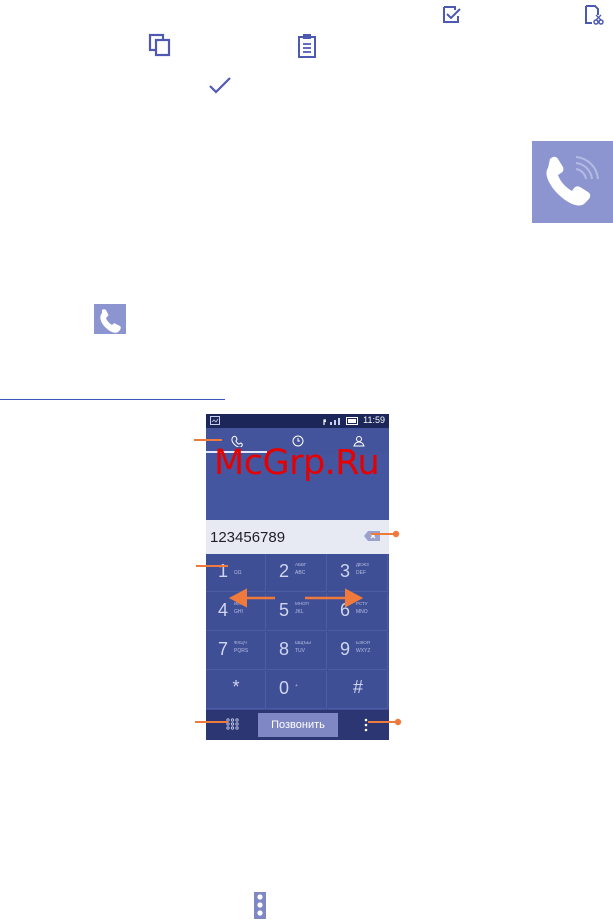  Describe the element at coordinates (354, 598) in the screenshot. I see `swipe-arrow-right-head` at that location.